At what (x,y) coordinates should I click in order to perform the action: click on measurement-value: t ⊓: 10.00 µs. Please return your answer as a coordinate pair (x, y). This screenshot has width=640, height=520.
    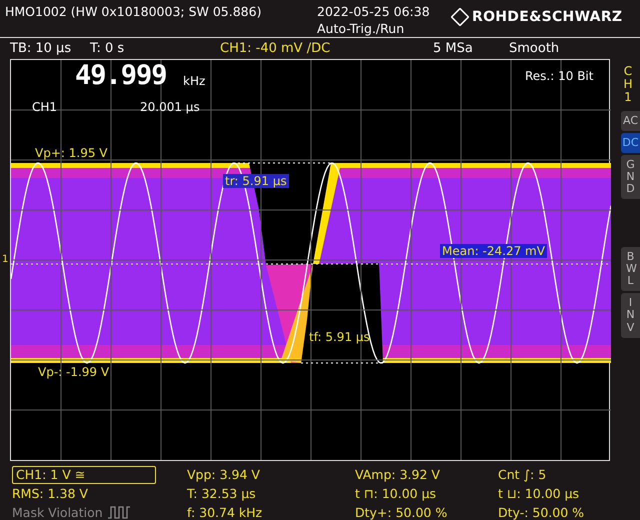
    Looking at the image, I should click on (396, 493).